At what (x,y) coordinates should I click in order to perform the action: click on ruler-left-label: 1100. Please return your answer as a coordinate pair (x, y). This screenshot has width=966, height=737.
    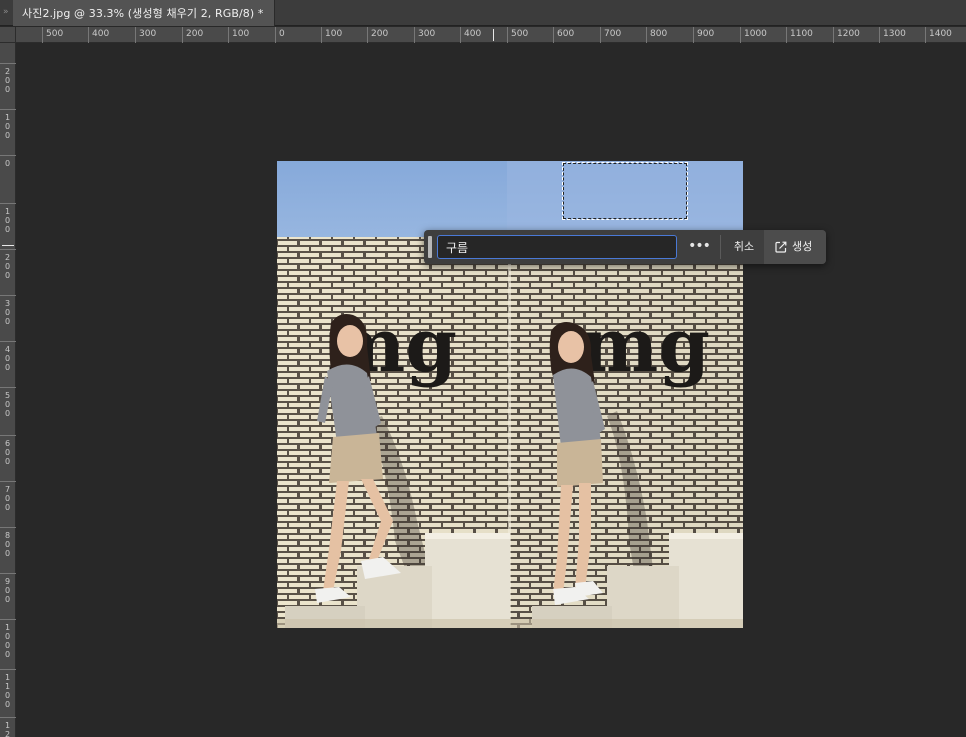
    Looking at the image, I should click on (8, 691).